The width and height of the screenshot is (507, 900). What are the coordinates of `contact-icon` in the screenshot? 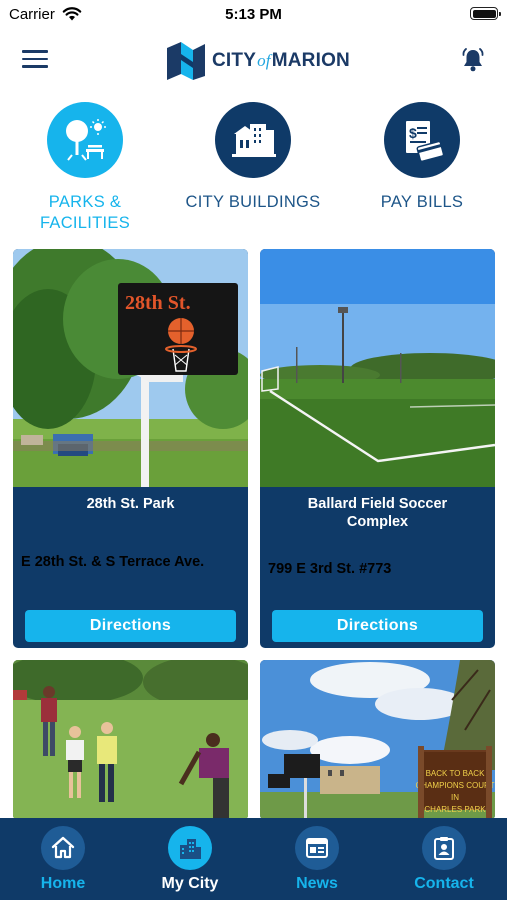 It's located at (444, 848).